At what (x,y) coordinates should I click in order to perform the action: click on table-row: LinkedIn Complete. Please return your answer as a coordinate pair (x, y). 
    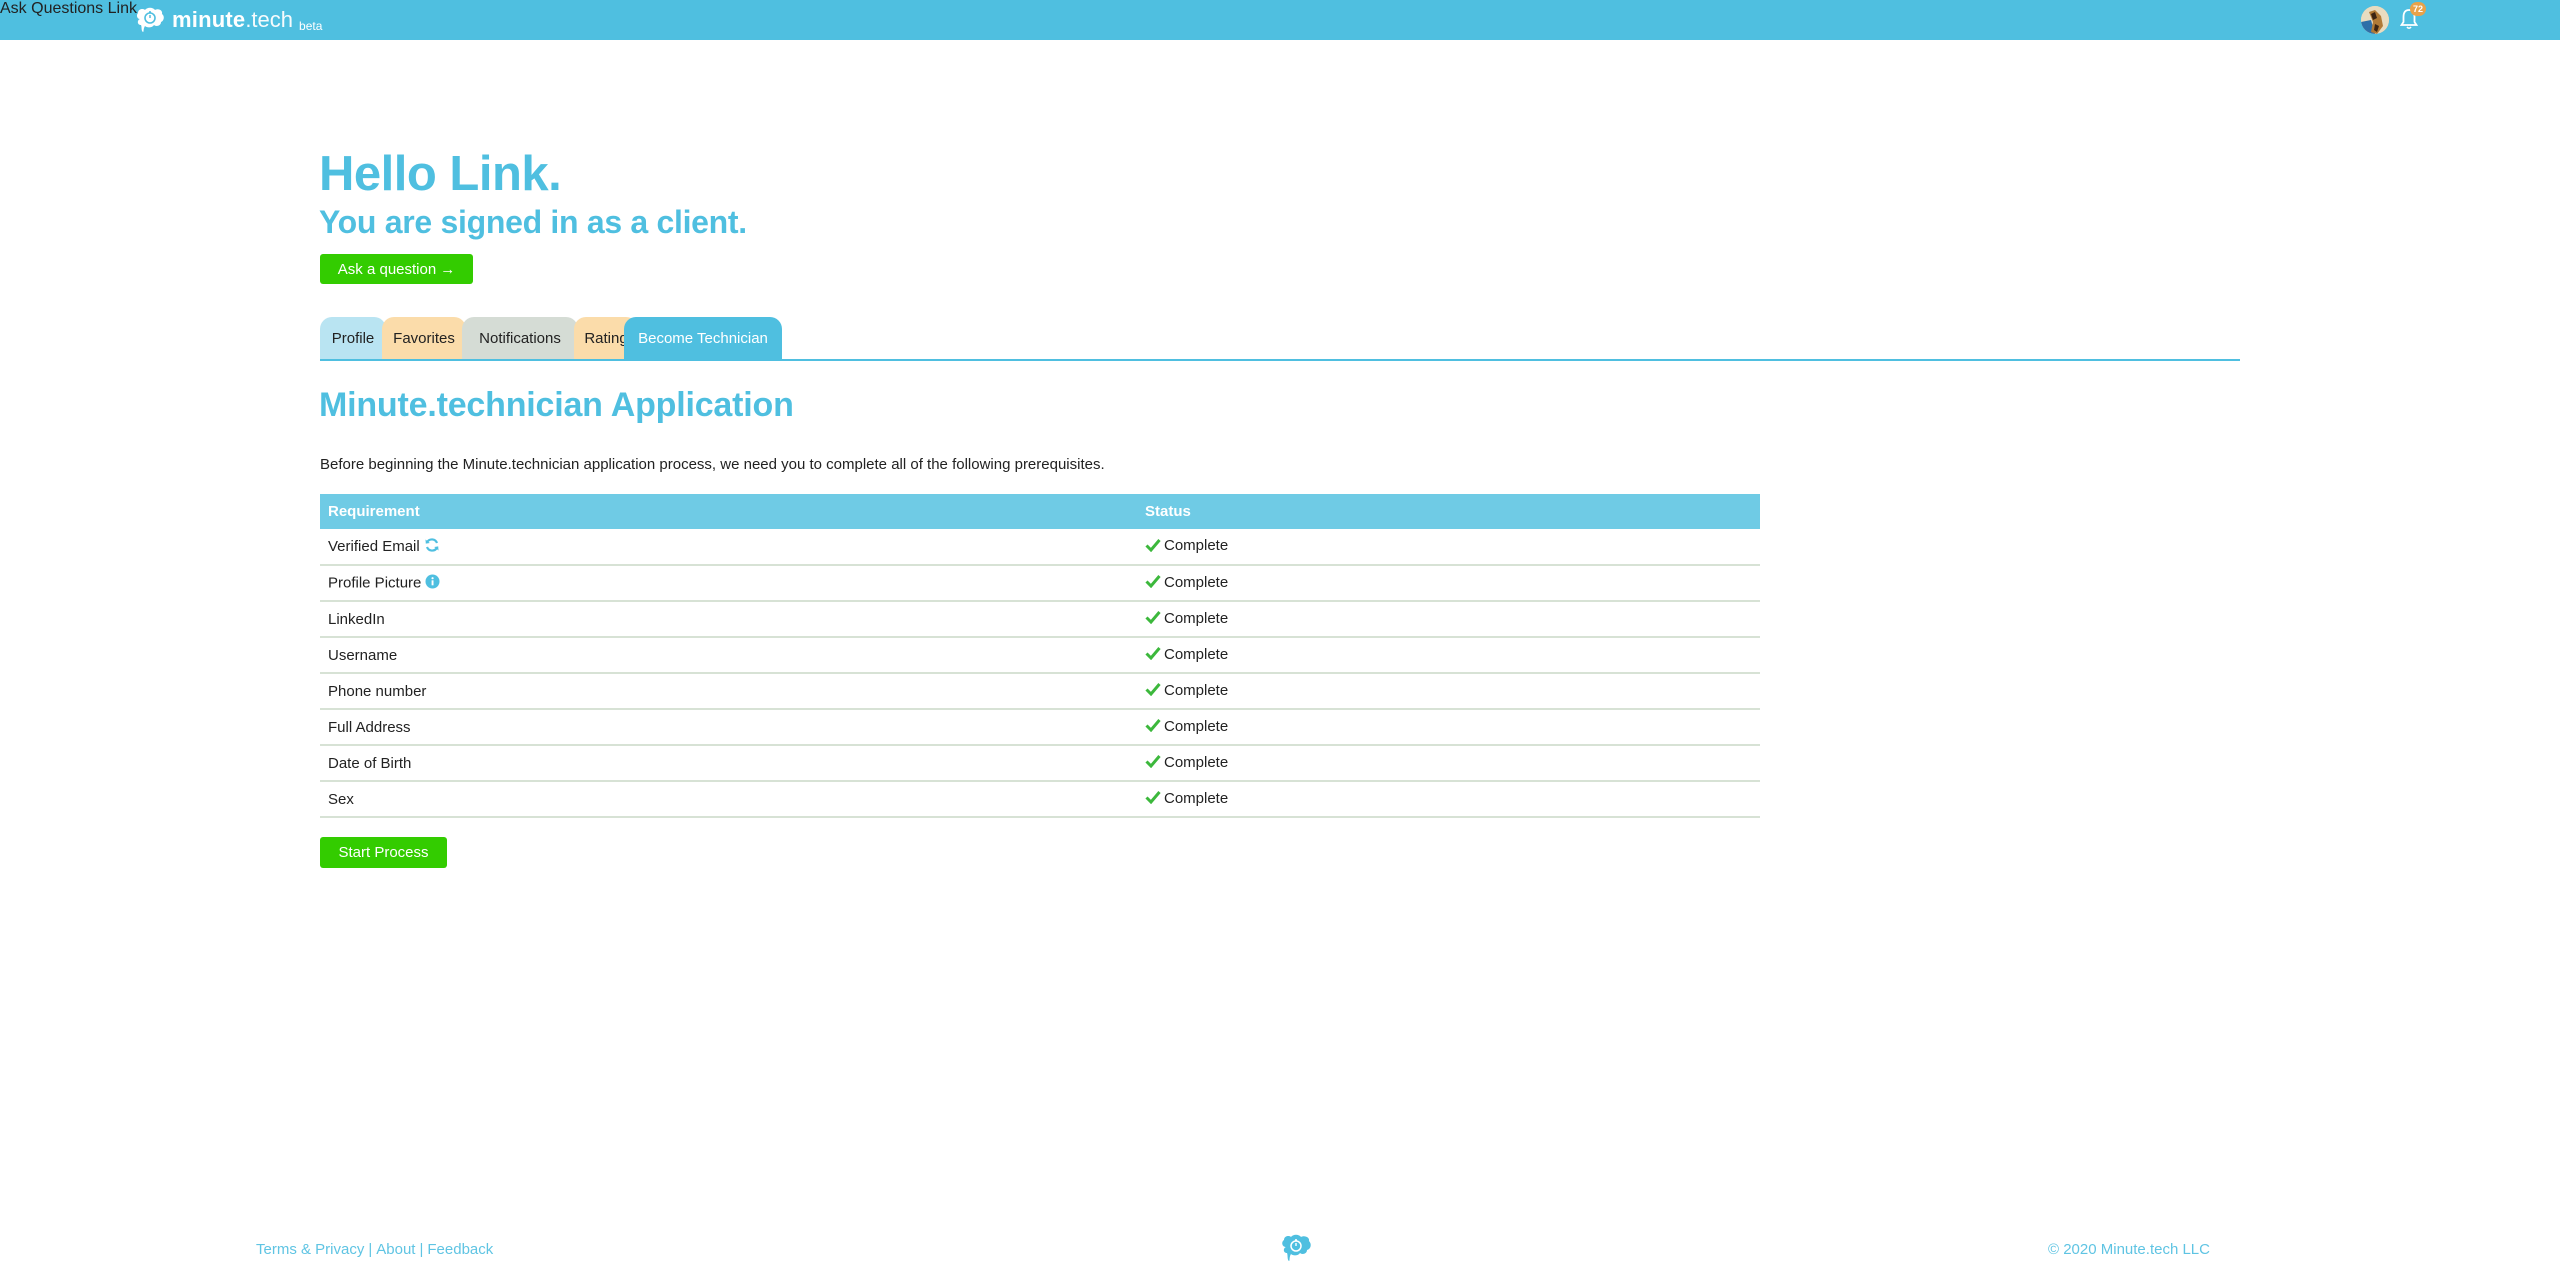
    Looking at the image, I should click on (1040, 619).